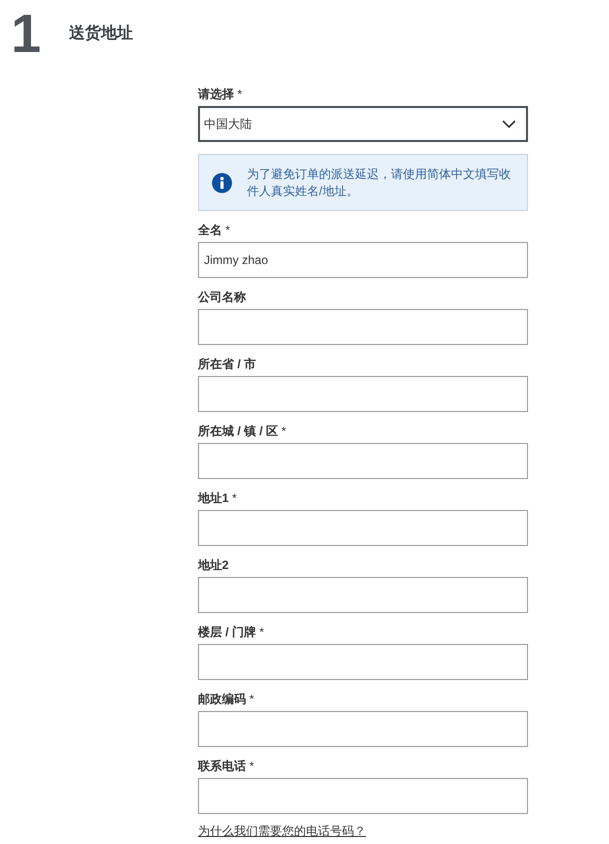 This screenshot has width=609, height=844. I want to click on country-select: 中国大陆, so click(363, 124).